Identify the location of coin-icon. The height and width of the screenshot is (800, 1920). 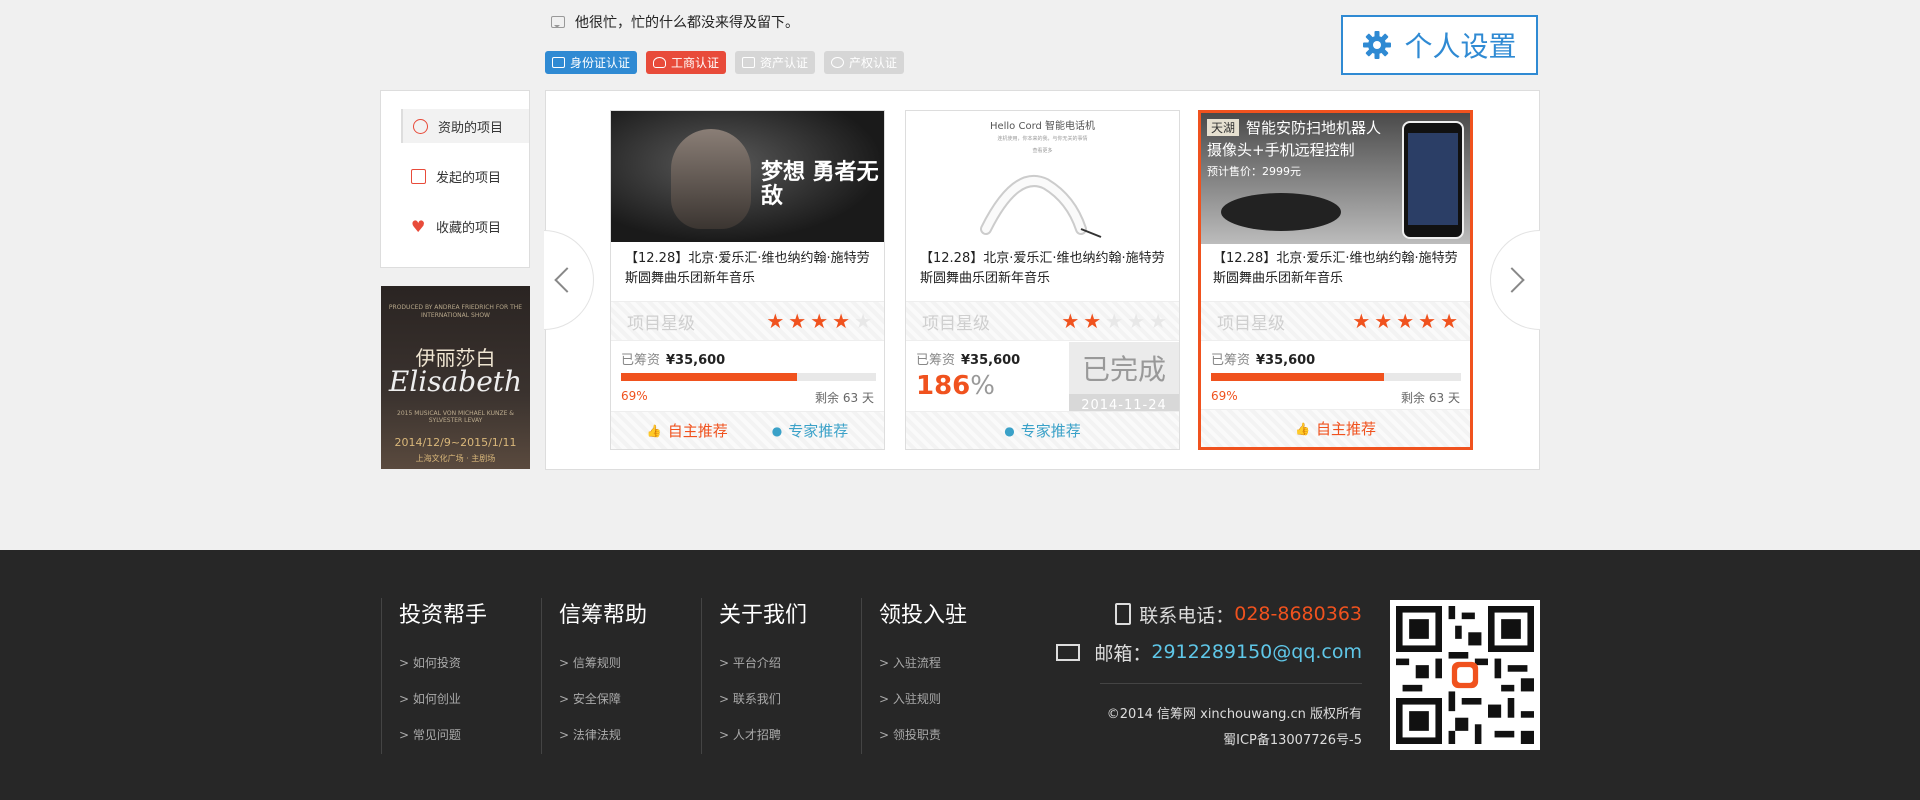
(420, 126).